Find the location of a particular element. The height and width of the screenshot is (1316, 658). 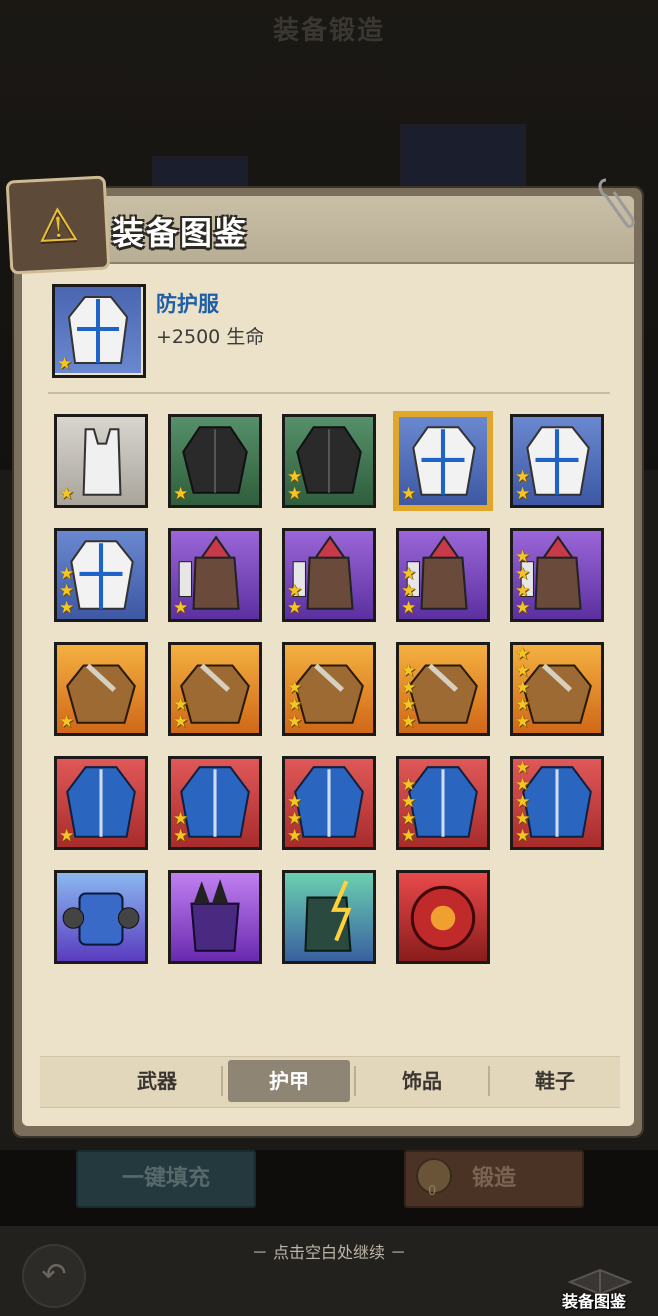

mech-armor-icon is located at coordinates (101, 919).